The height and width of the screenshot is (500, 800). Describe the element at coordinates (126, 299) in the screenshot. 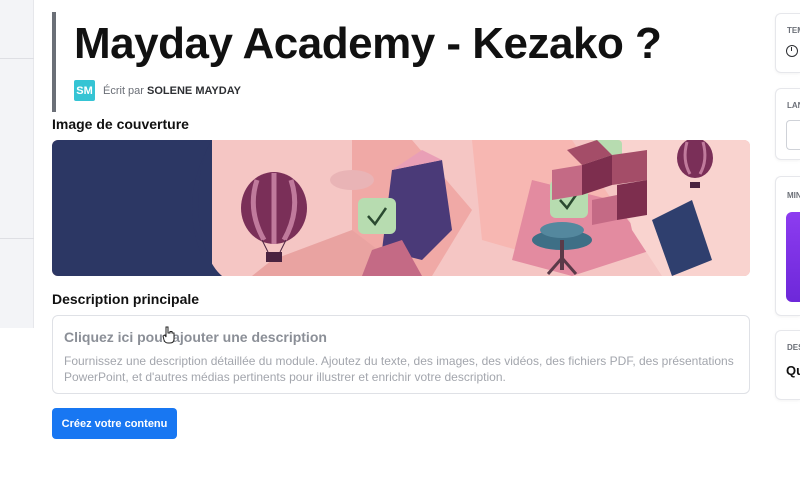

I see `description-label: Description principale` at that location.